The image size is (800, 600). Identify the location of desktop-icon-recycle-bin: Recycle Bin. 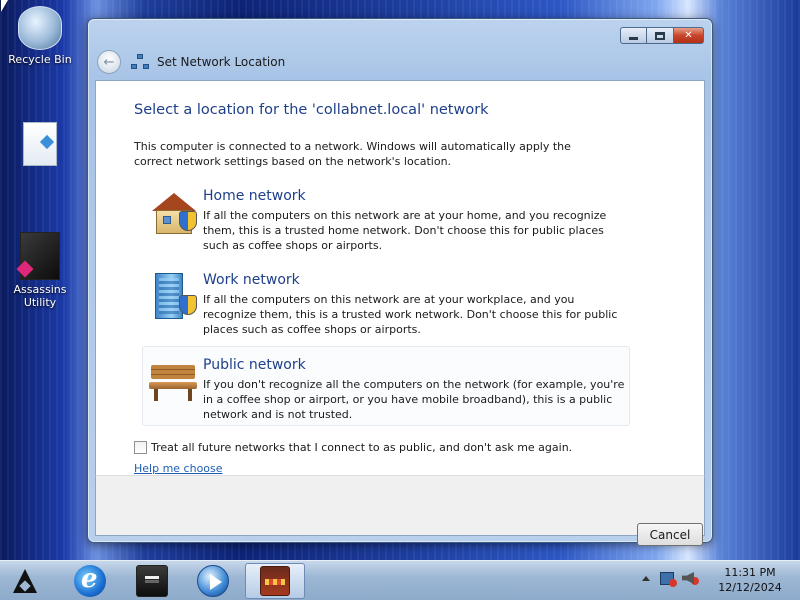
(40, 36).